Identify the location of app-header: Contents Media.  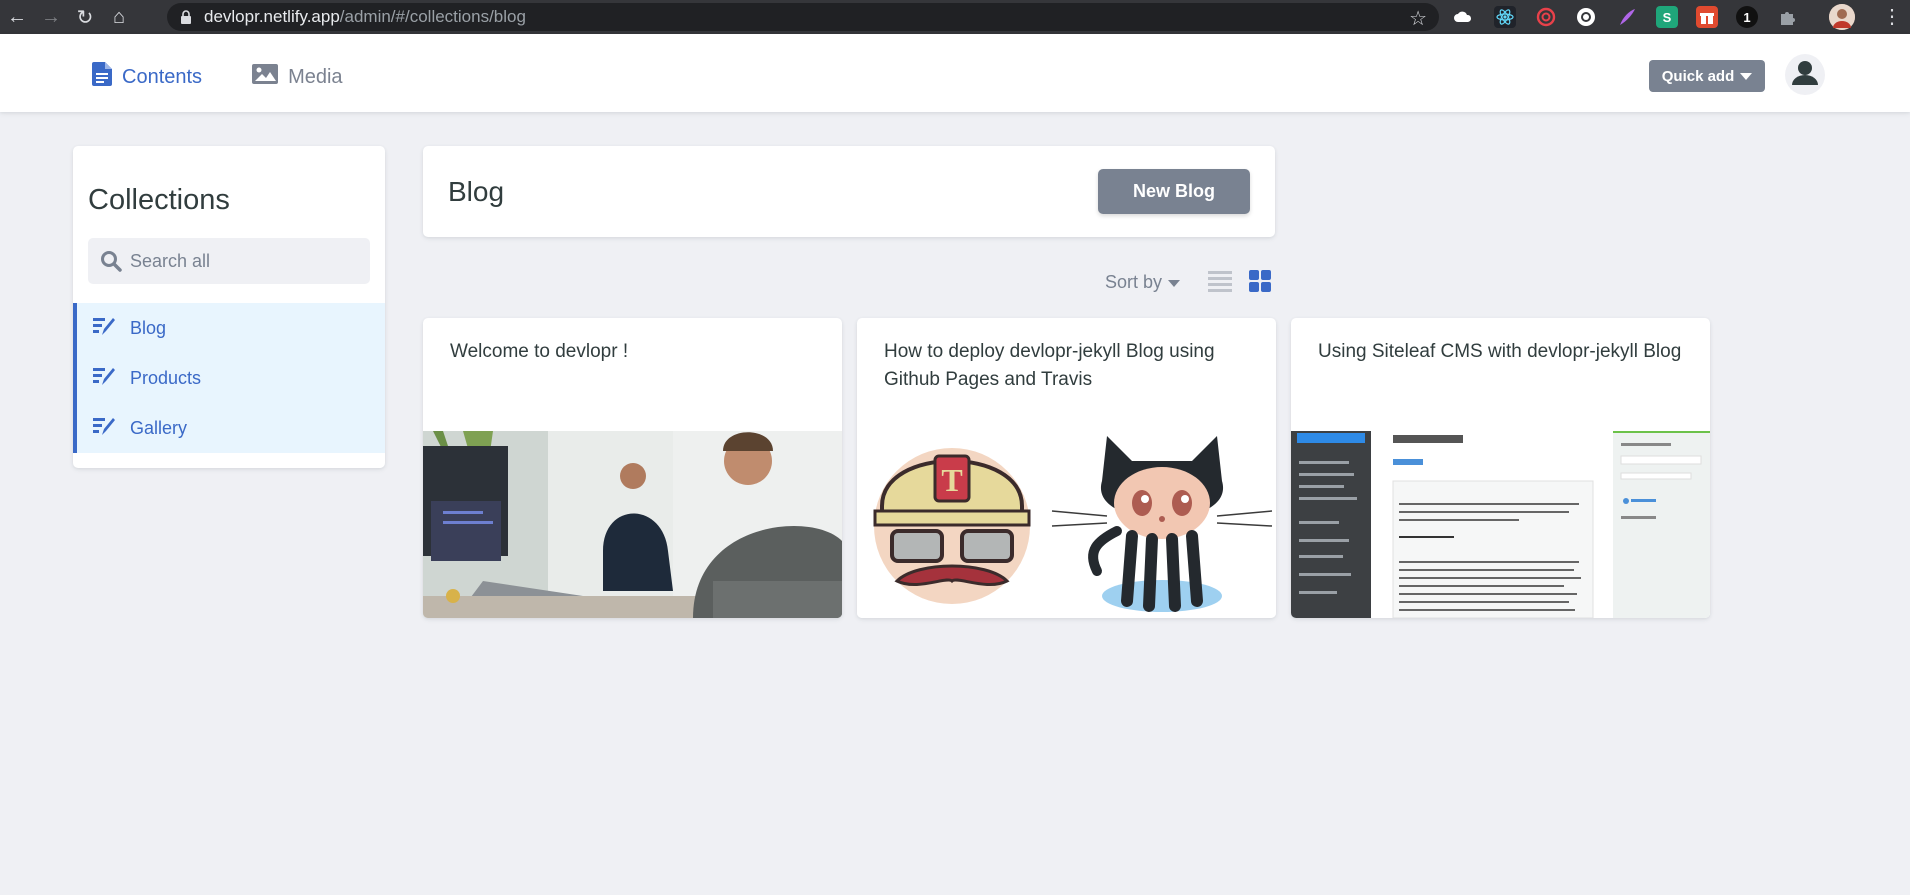
(955, 73).